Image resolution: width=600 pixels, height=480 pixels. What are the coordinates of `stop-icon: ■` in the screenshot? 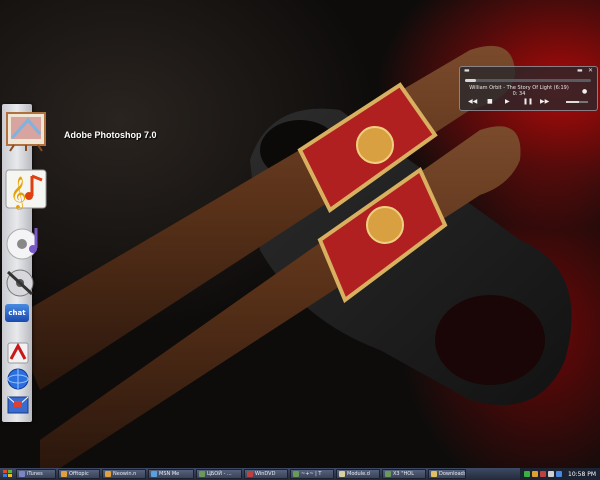 It's located at (490, 102).